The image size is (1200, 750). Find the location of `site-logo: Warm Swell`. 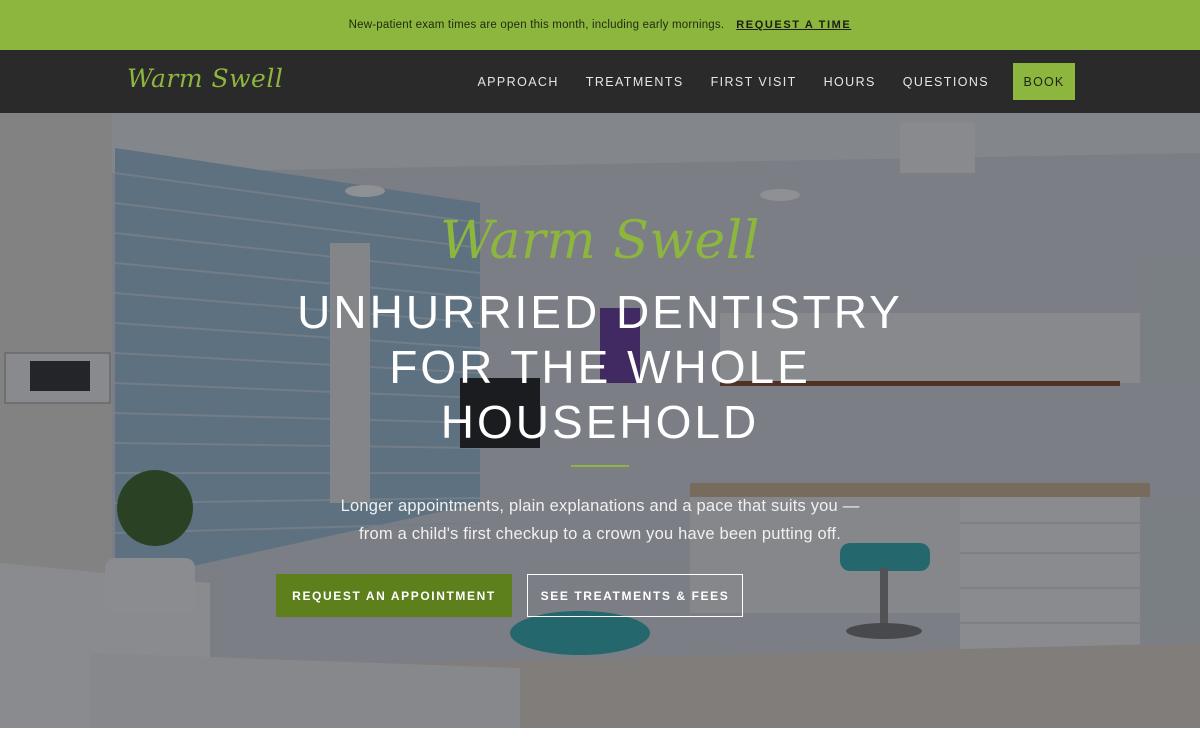

site-logo: Warm Swell is located at coordinates (205, 78).